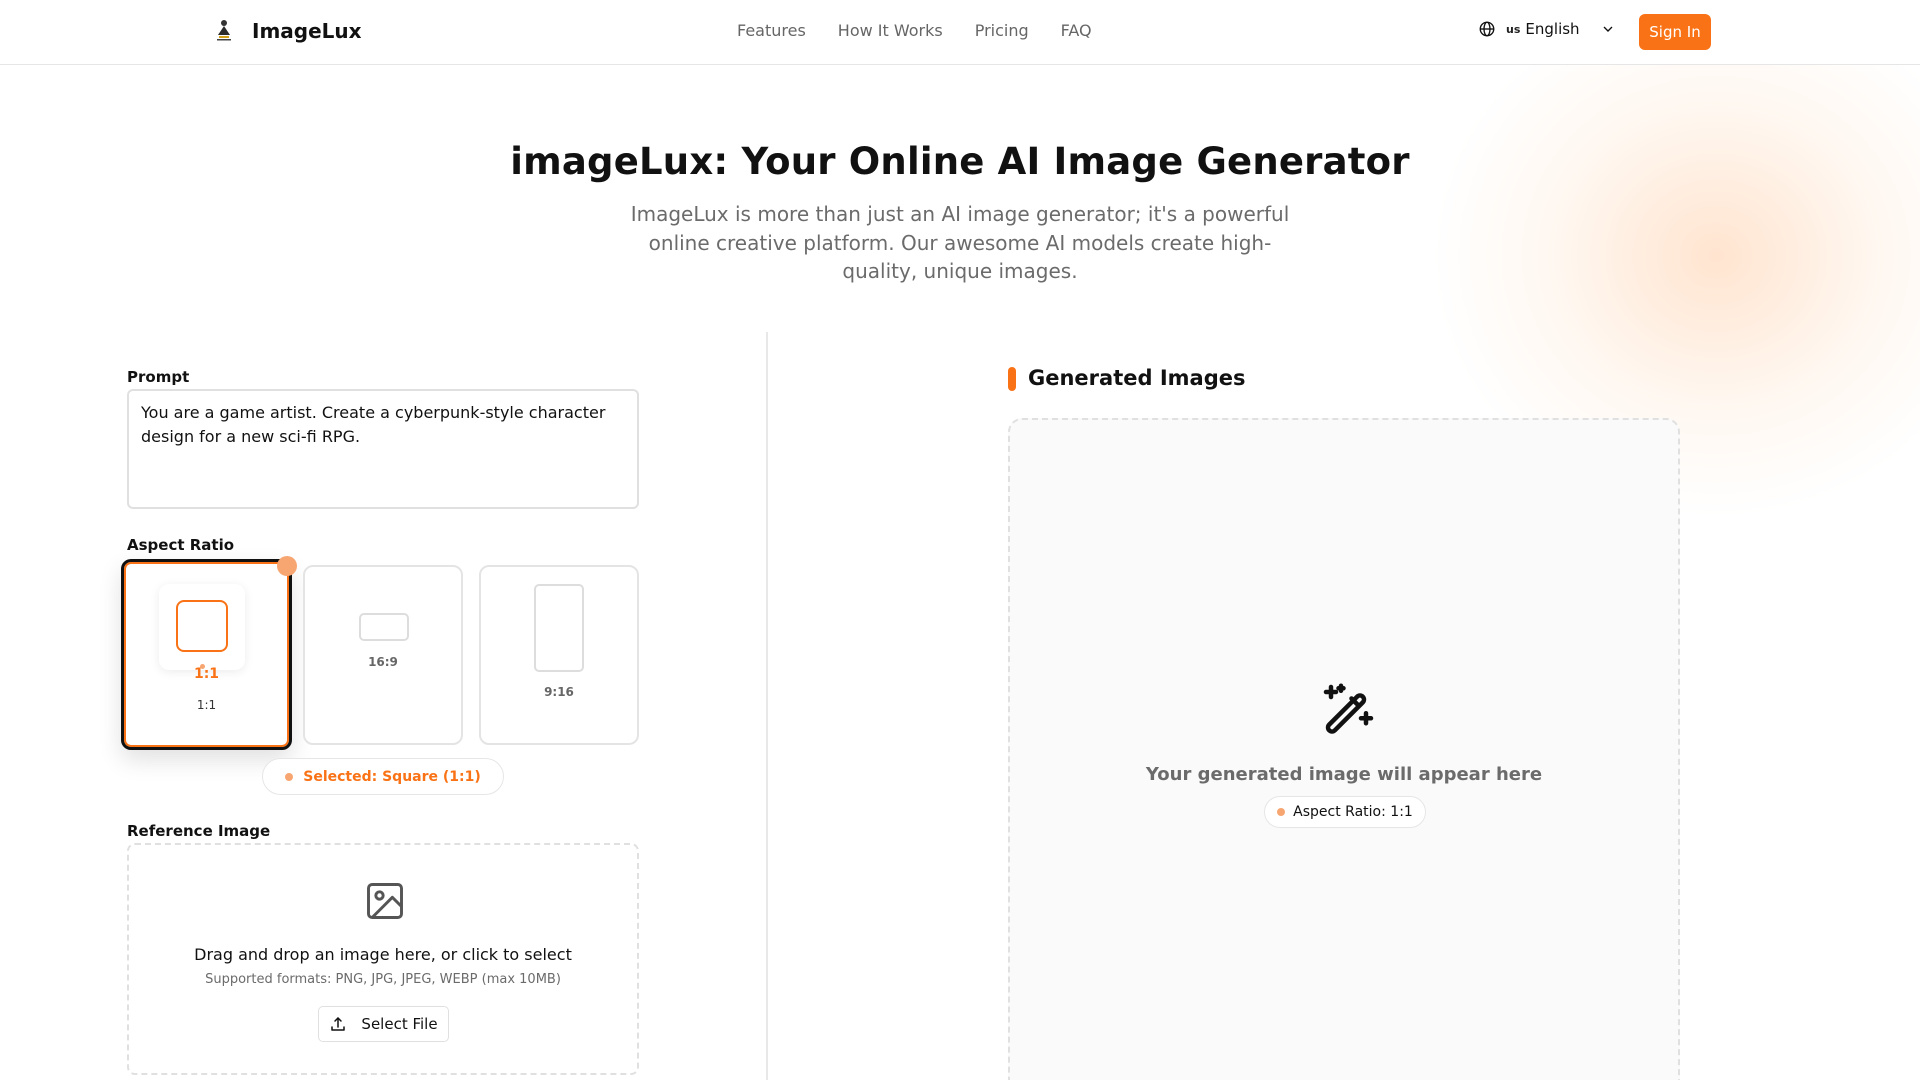 This screenshot has height=1080, width=1920. Describe the element at coordinates (1487, 29) in the screenshot. I see `globe-icon` at that location.